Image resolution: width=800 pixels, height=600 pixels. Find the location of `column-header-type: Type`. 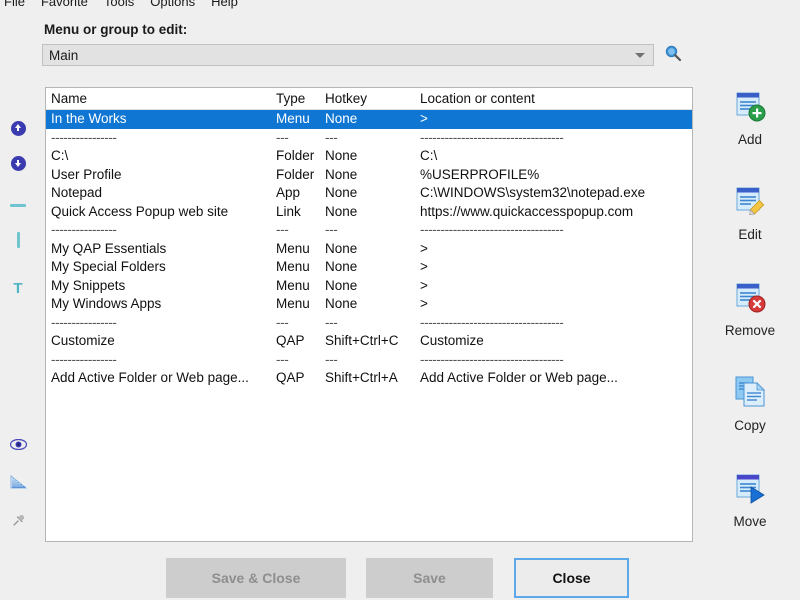

column-header-type: Type is located at coordinates (300, 98).